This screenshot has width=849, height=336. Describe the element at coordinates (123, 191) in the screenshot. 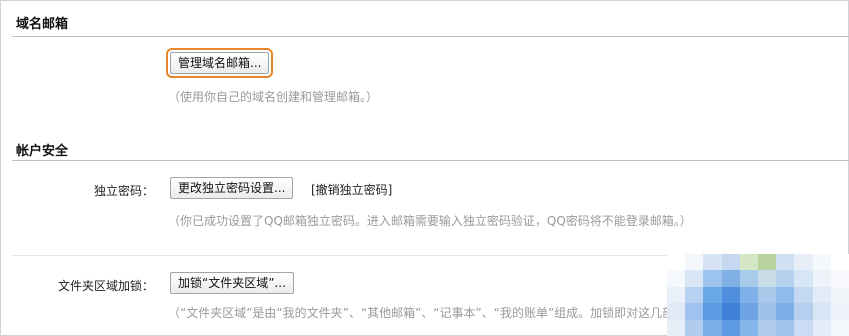

I see `independent-password-label: 独立密码：` at that location.